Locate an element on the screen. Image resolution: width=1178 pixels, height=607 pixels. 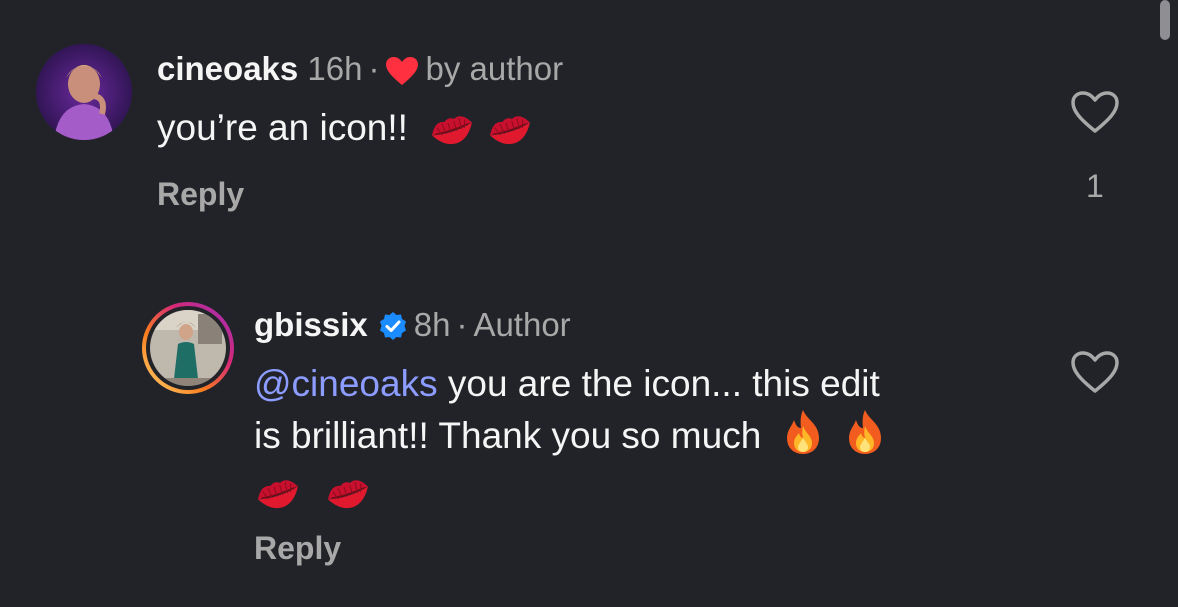
username: cineoaks is located at coordinates (227, 68).